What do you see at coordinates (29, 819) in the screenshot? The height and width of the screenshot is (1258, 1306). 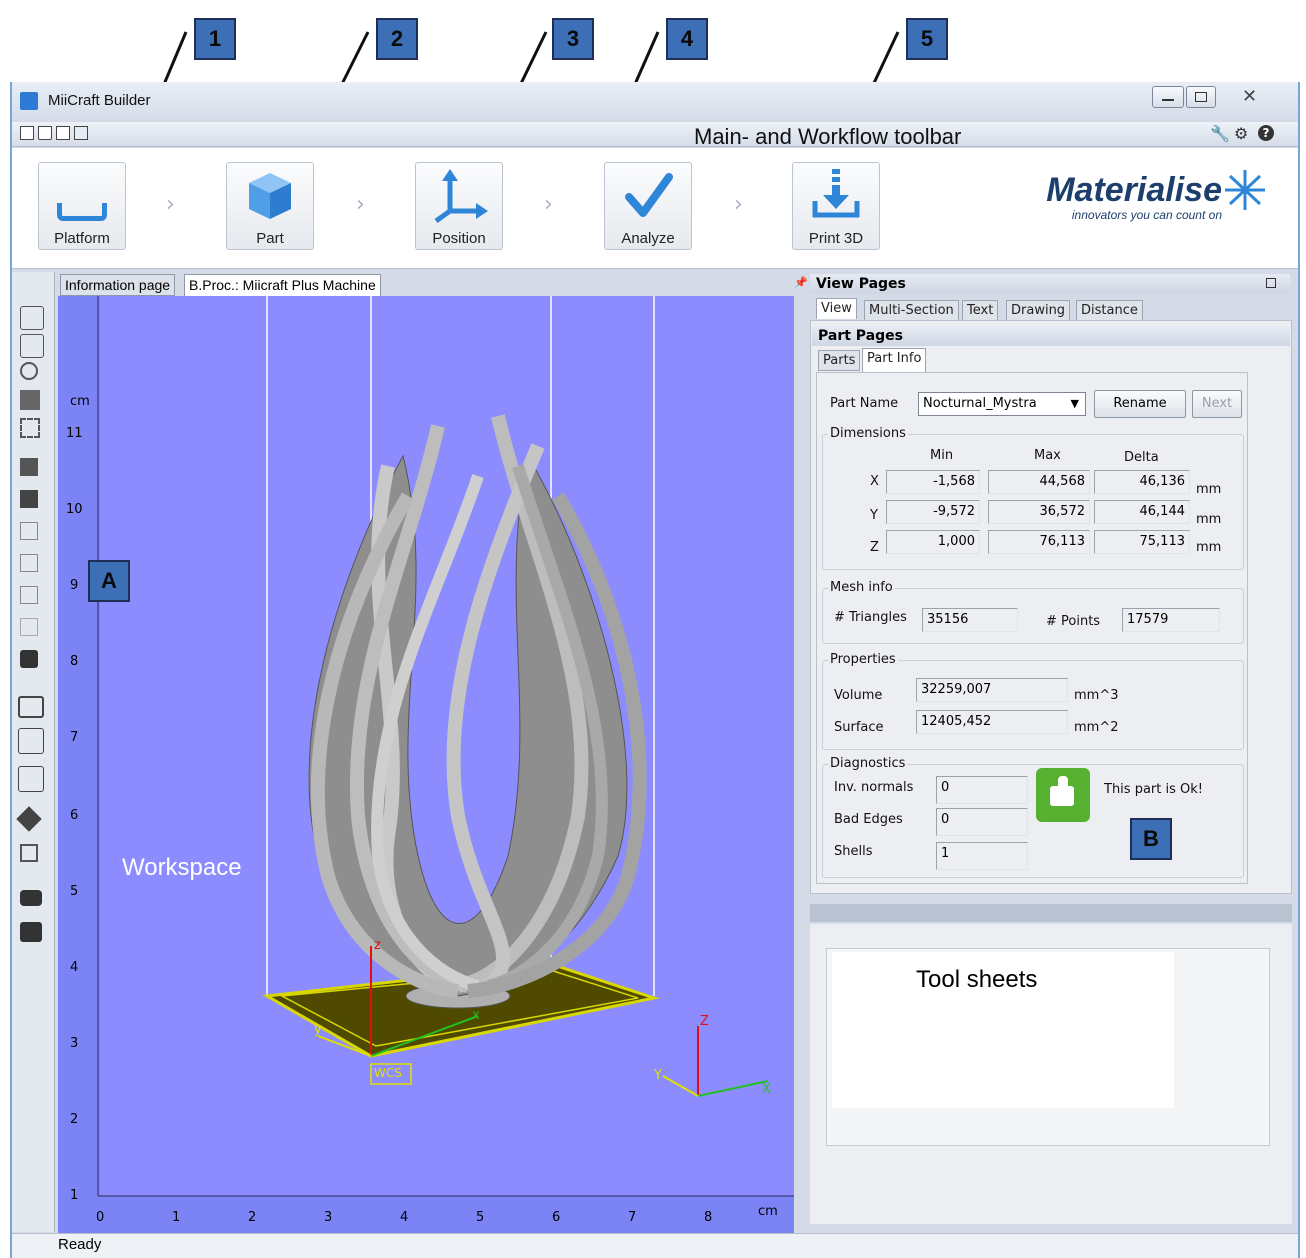 I see `tag-icon` at bounding box center [29, 819].